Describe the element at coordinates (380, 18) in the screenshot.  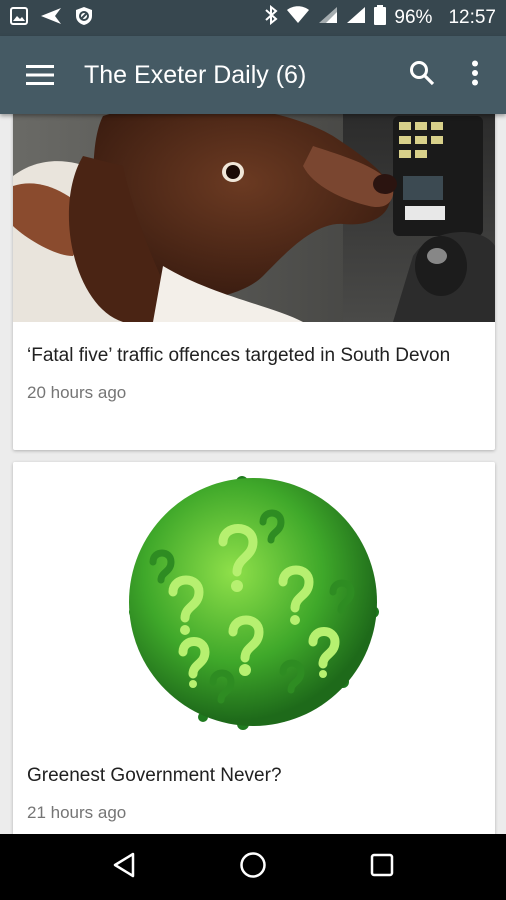
I see `battery-icon` at that location.